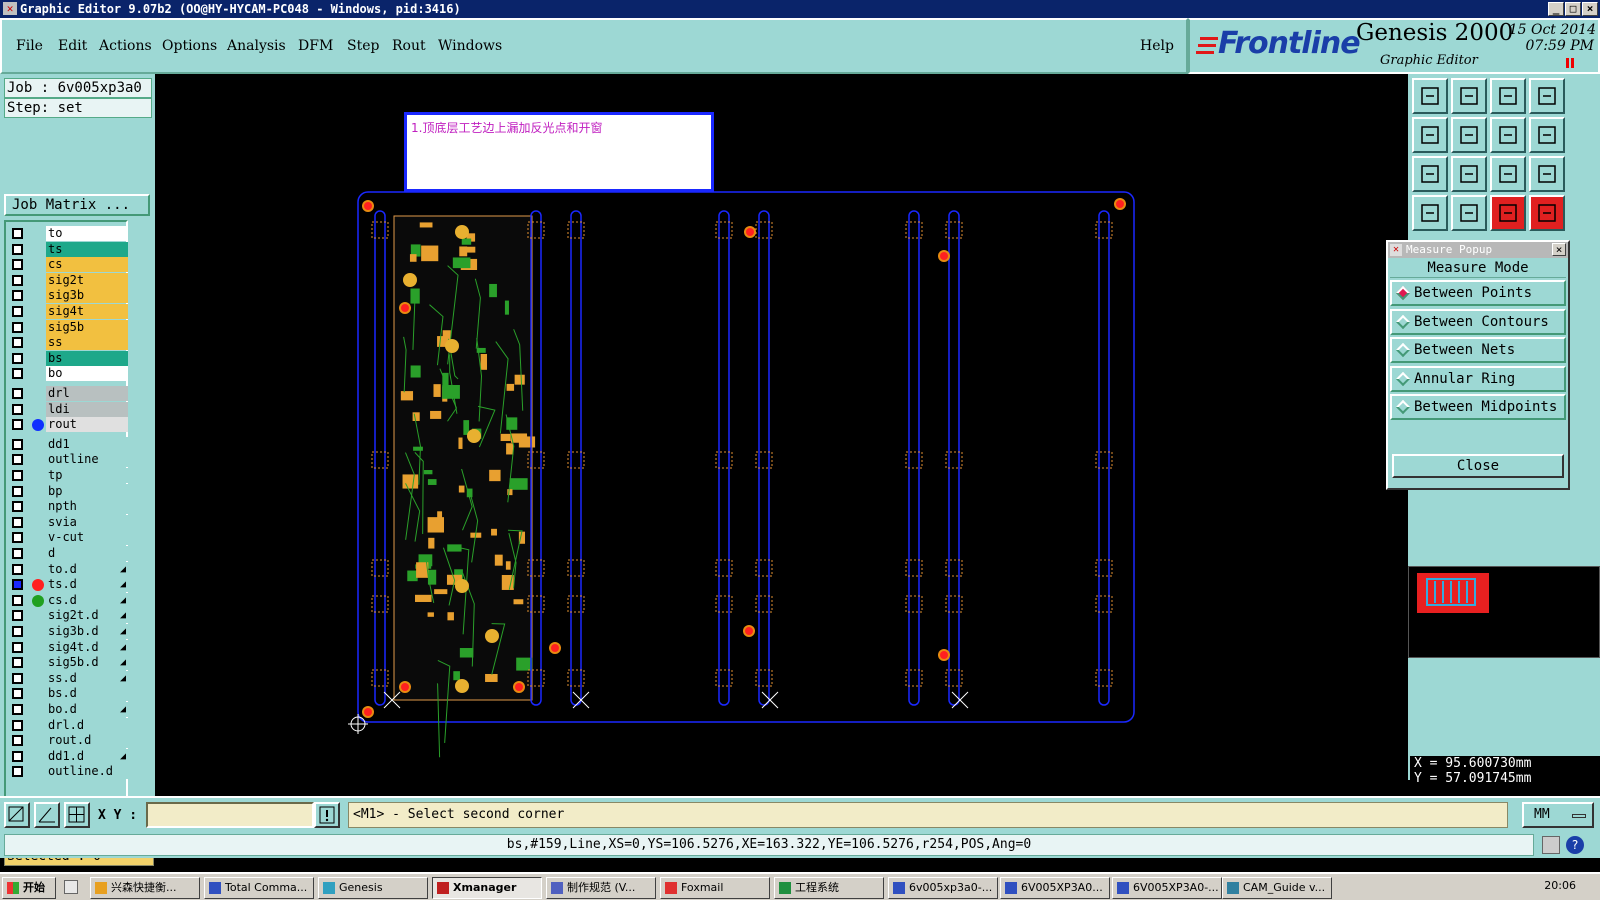 Image resolution: width=1600 pixels, height=900 pixels. Describe the element at coordinates (373, 888) in the screenshot. I see `taskbar-item: Genesis` at that location.